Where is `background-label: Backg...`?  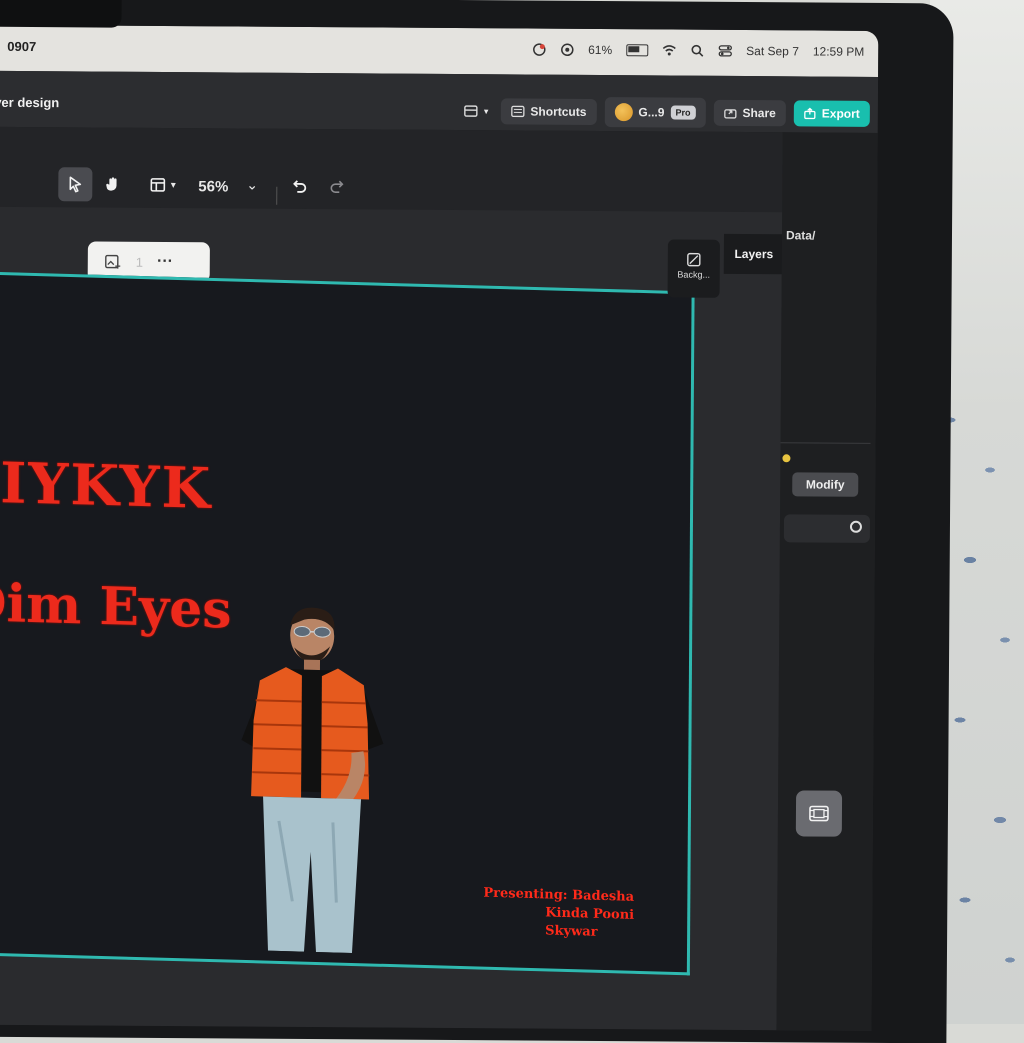
background-label: Backg... is located at coordinates (694, 274).